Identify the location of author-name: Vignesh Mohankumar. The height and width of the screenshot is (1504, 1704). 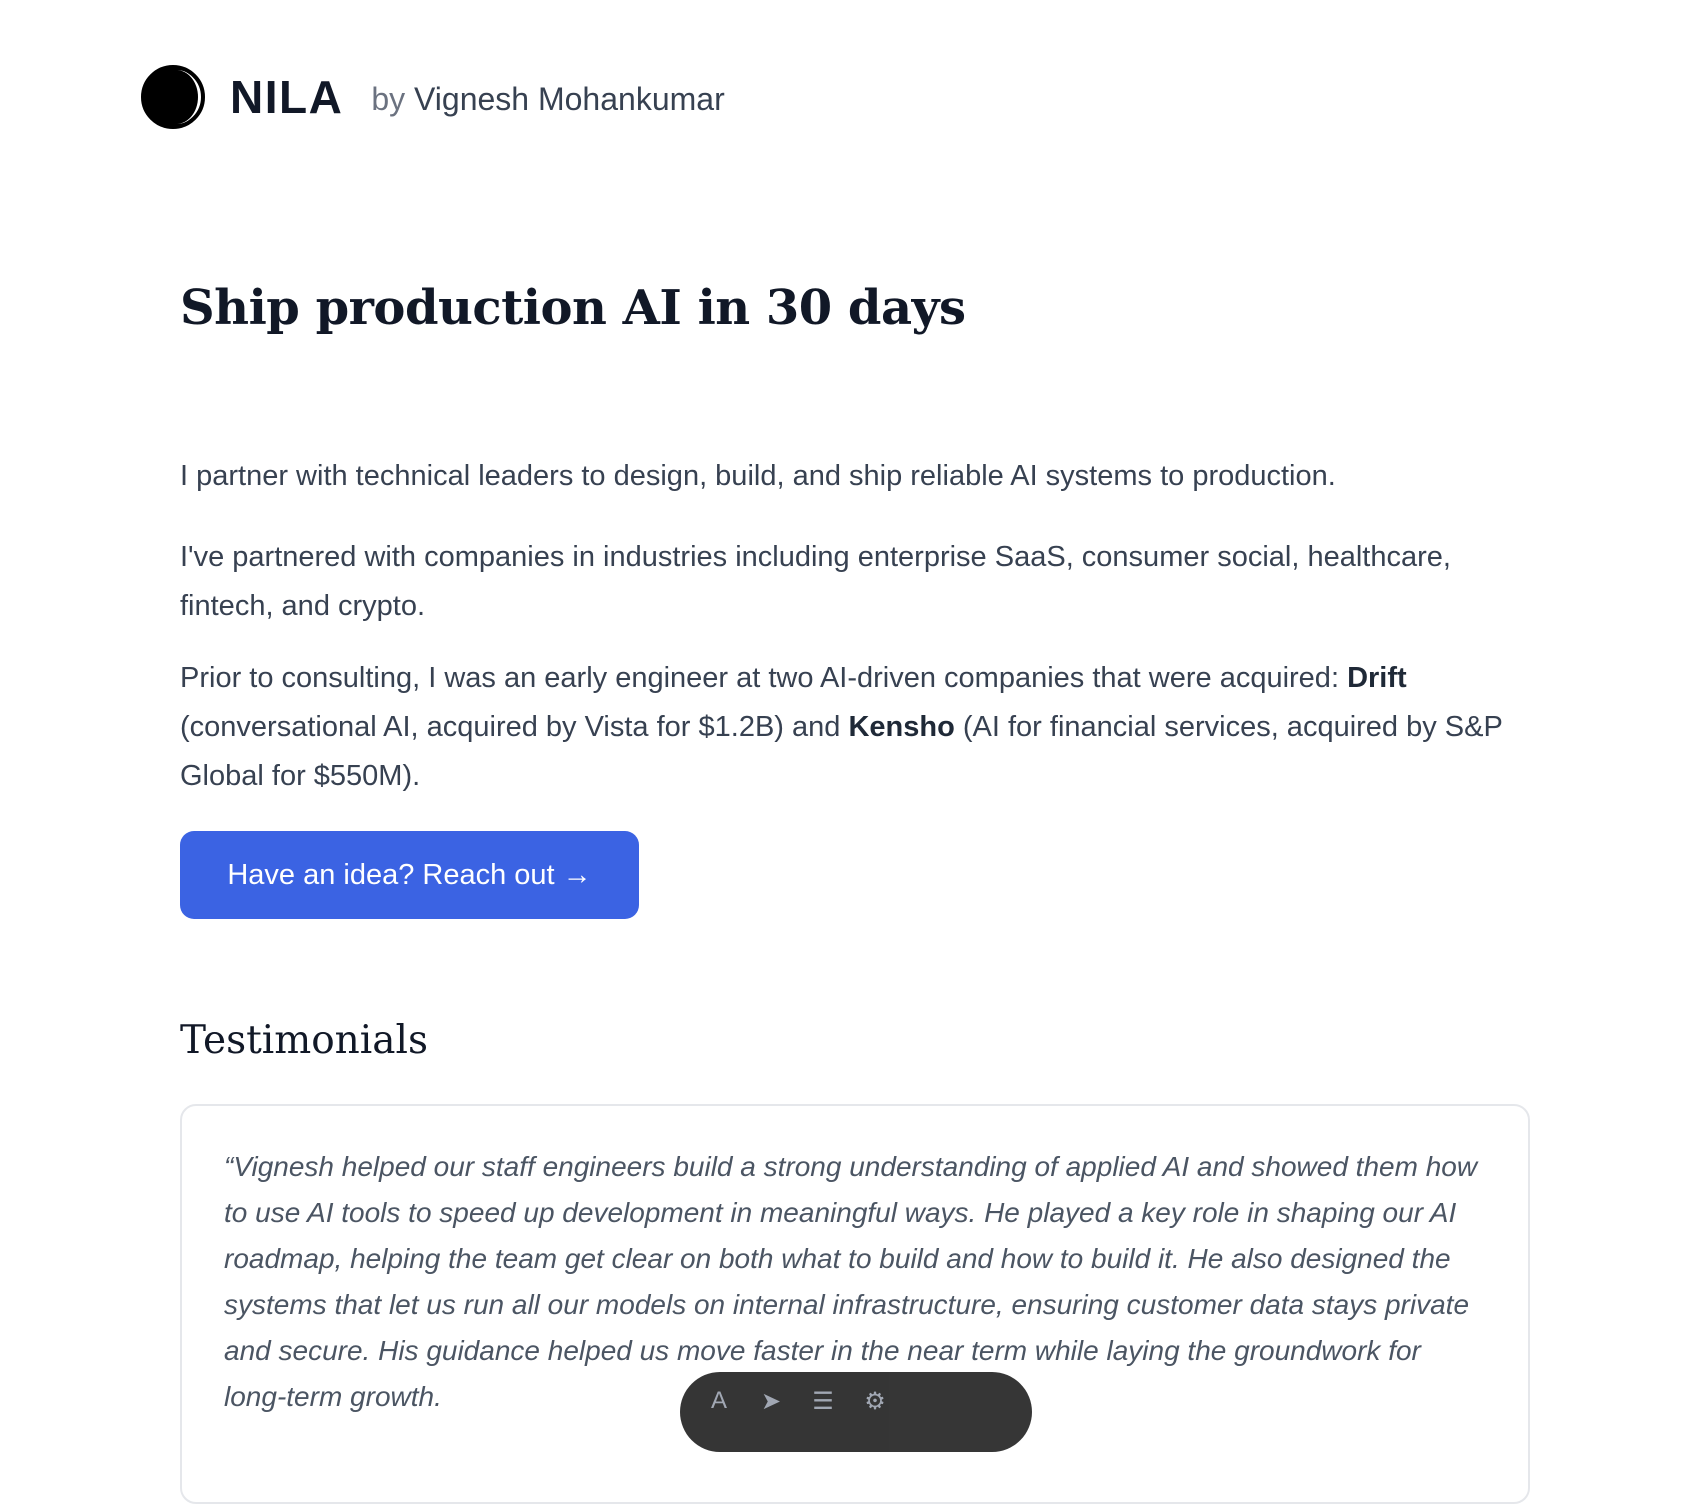
(569, 98).